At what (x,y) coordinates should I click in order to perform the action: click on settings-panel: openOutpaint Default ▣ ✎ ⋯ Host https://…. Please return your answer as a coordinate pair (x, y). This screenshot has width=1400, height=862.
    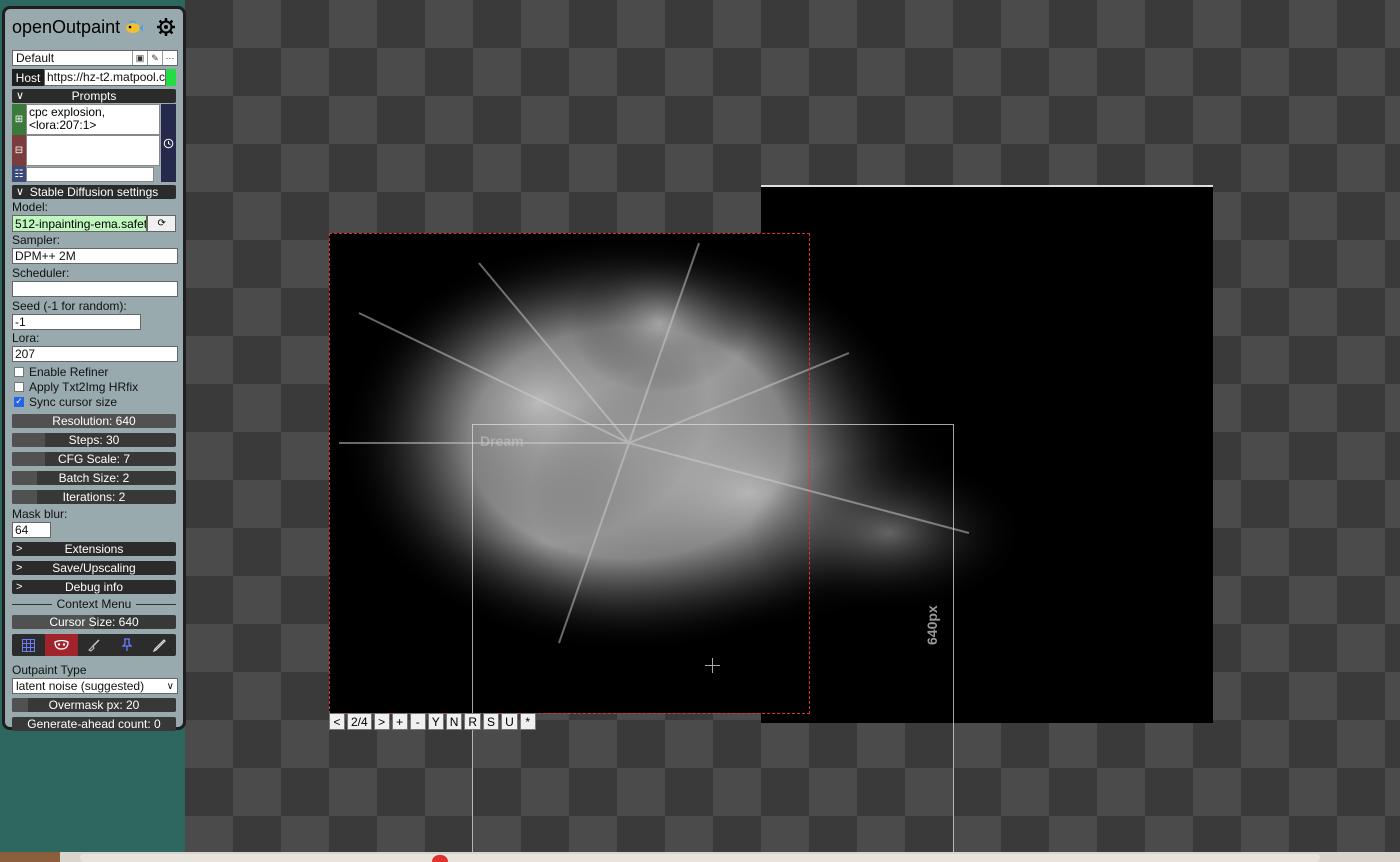
    Looking at the image, I should click on (94, 368).